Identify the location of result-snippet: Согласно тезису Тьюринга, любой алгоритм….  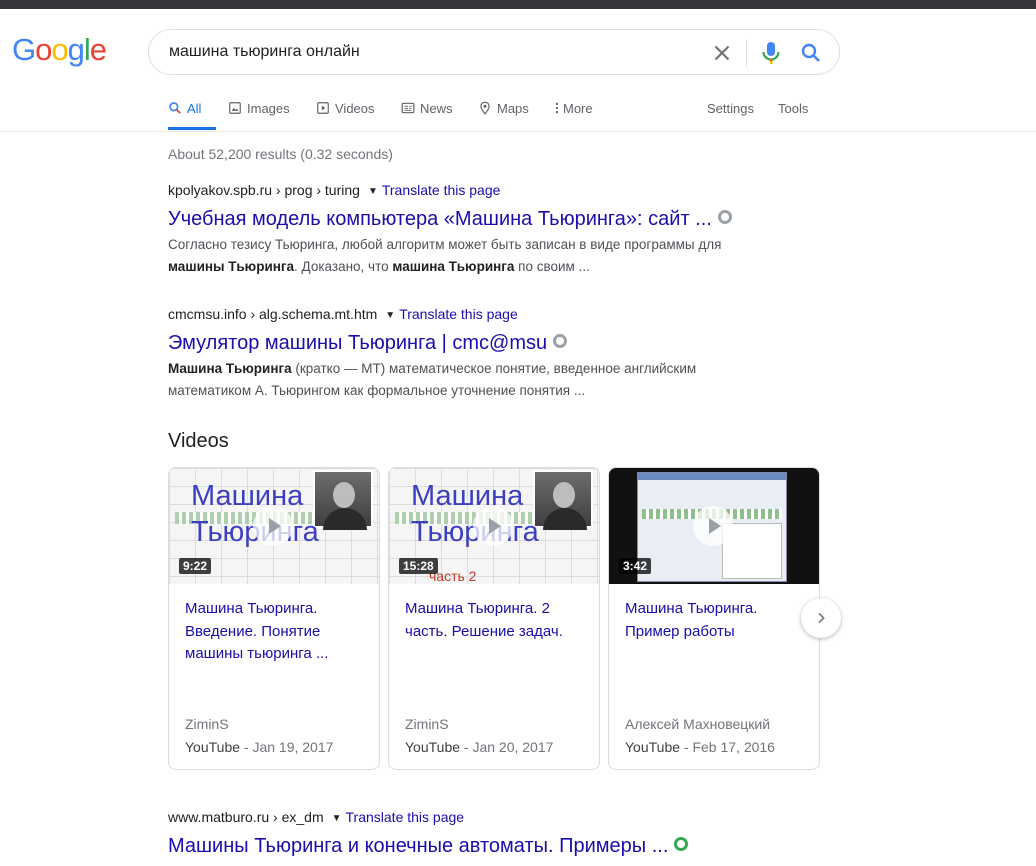
(478, 256).